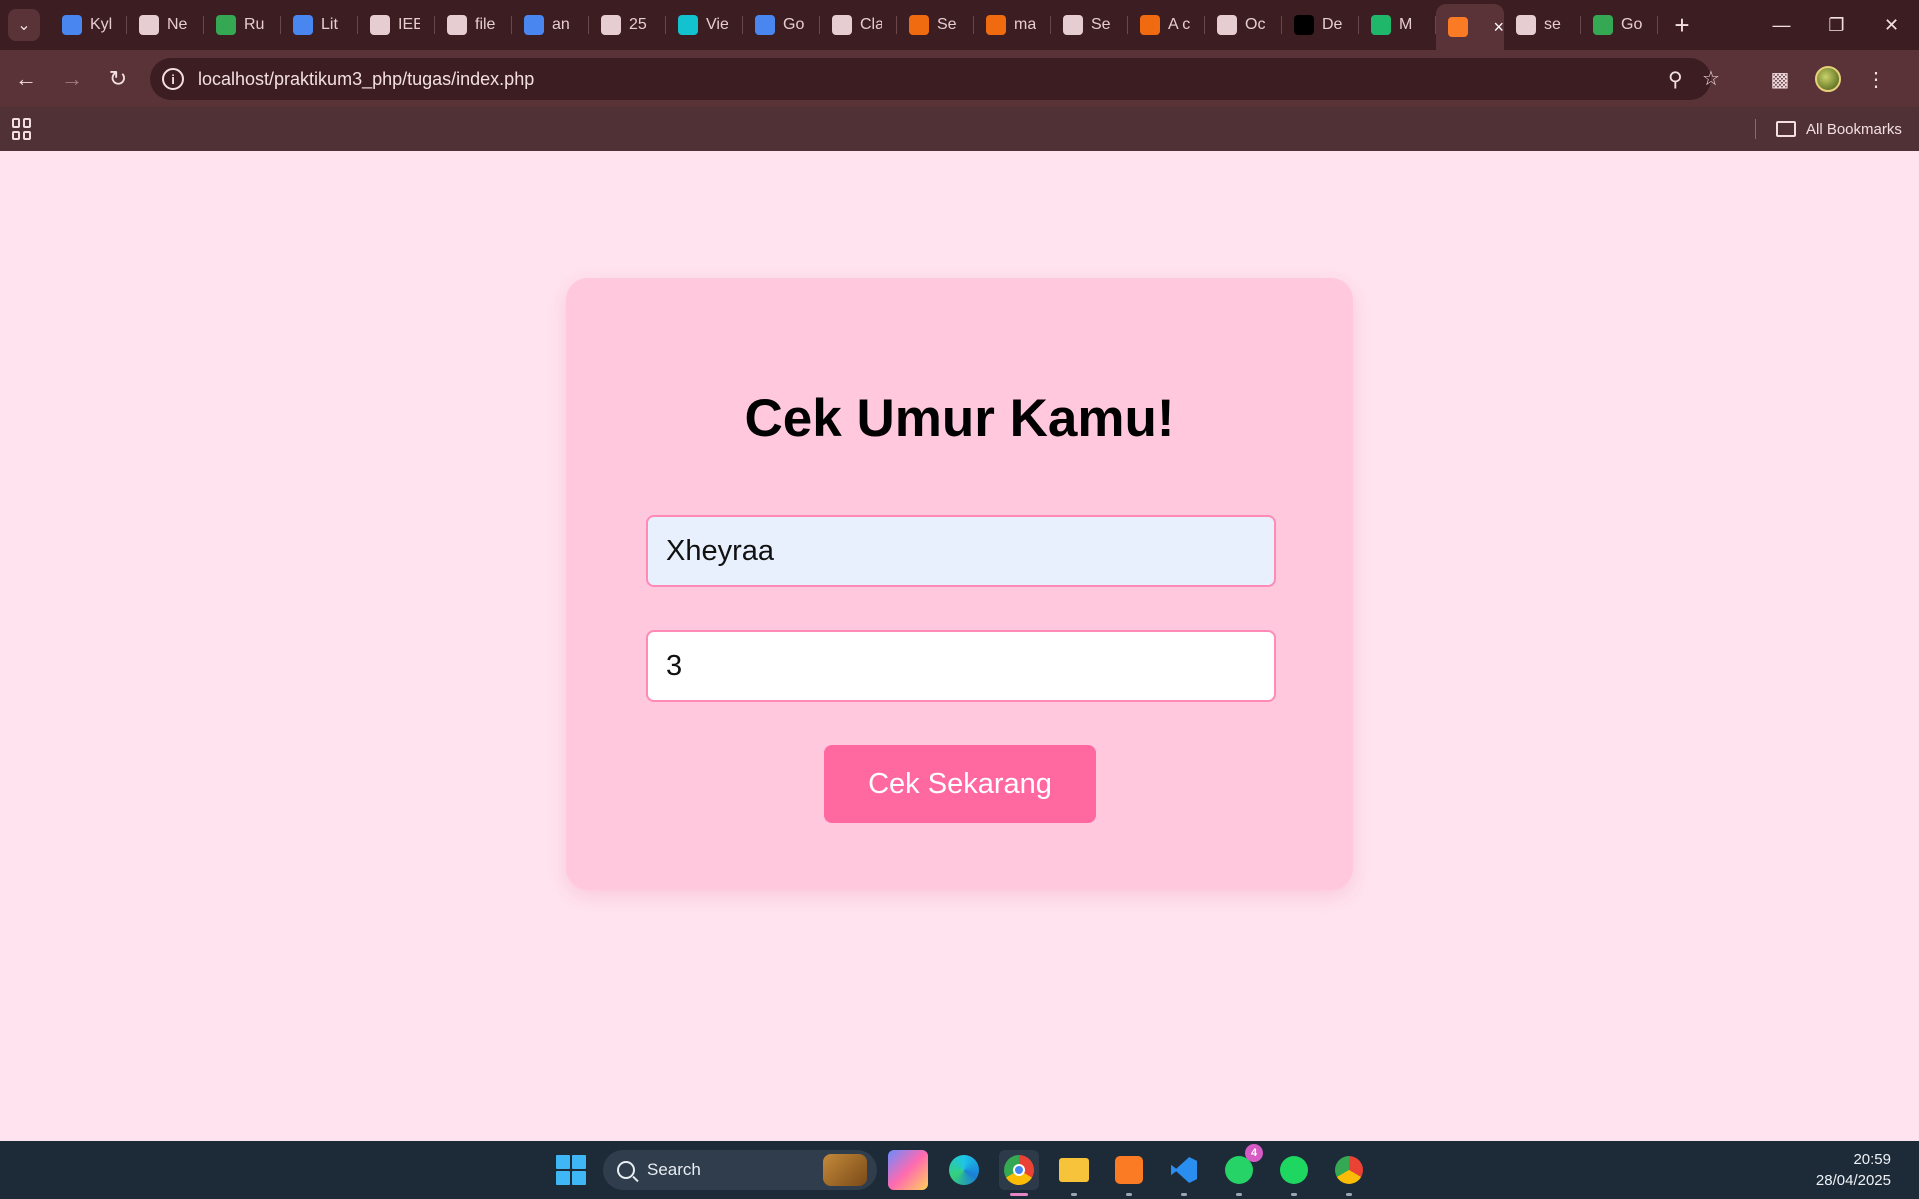 This screenshot has height=1199, width=1919. Describe the element at coordinates (473, 25) in the screenshot. I see `browser-tab: file` at that location.